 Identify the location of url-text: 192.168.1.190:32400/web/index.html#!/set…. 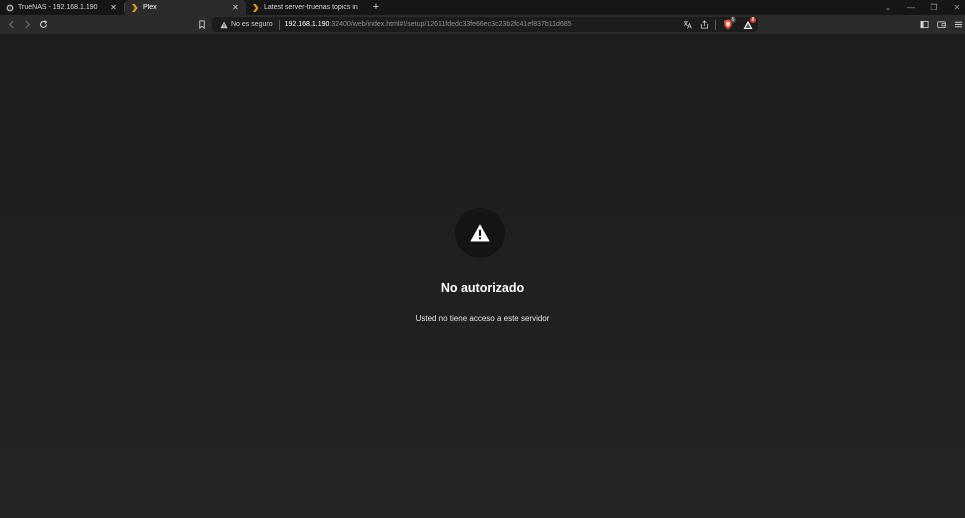
(428, 24).